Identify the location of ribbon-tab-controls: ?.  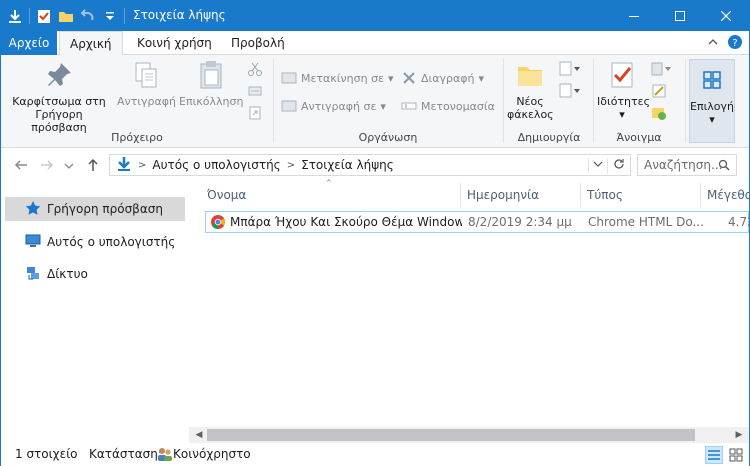
(725, 43).